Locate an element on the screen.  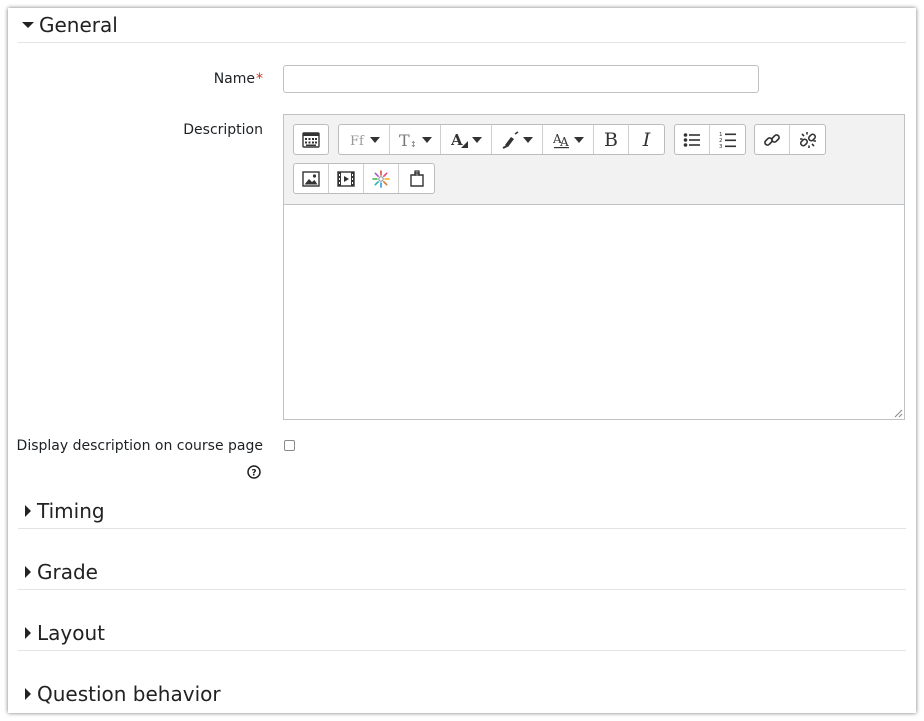
font-family-button: Ff is located at coordinates (364, 139).